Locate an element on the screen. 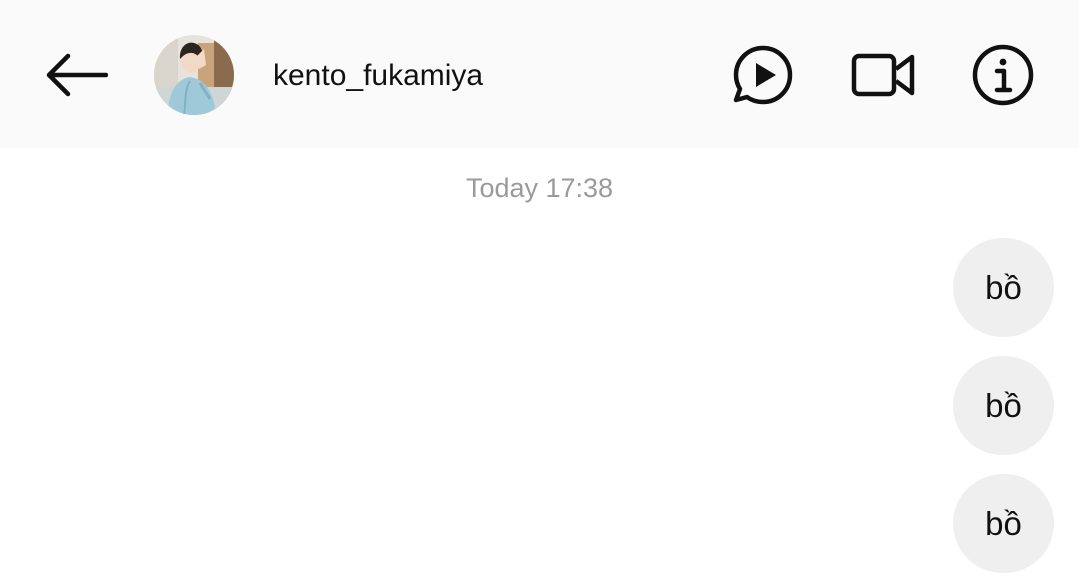 The width and height of the screenshot is (1079, 577). back-button is located at coordinates (76, 75).